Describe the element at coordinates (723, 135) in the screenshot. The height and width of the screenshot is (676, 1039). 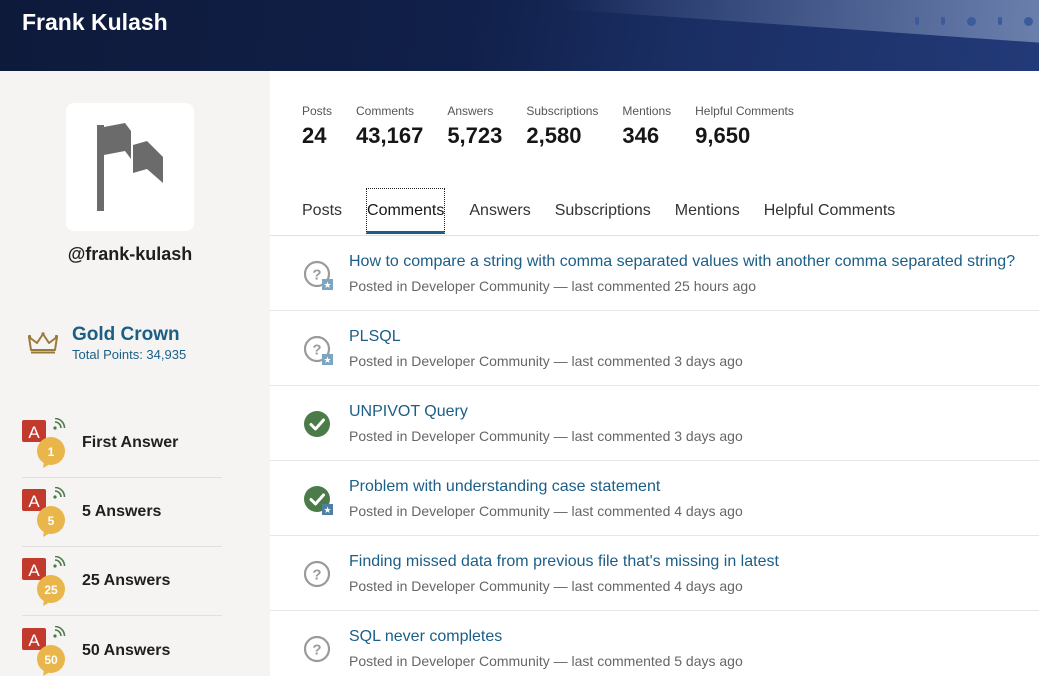
I see `stat-value: 9,650` at that location.